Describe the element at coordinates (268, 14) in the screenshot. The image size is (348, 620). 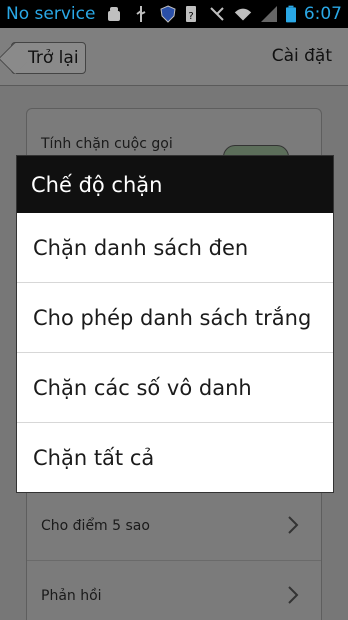
I see `signal-icon` at that location.